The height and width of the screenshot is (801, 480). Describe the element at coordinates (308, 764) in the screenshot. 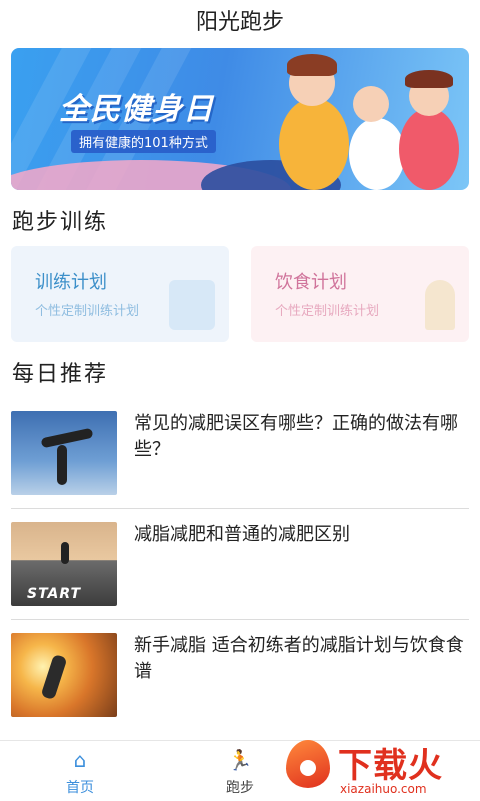

I see `flame-icon` at that location.